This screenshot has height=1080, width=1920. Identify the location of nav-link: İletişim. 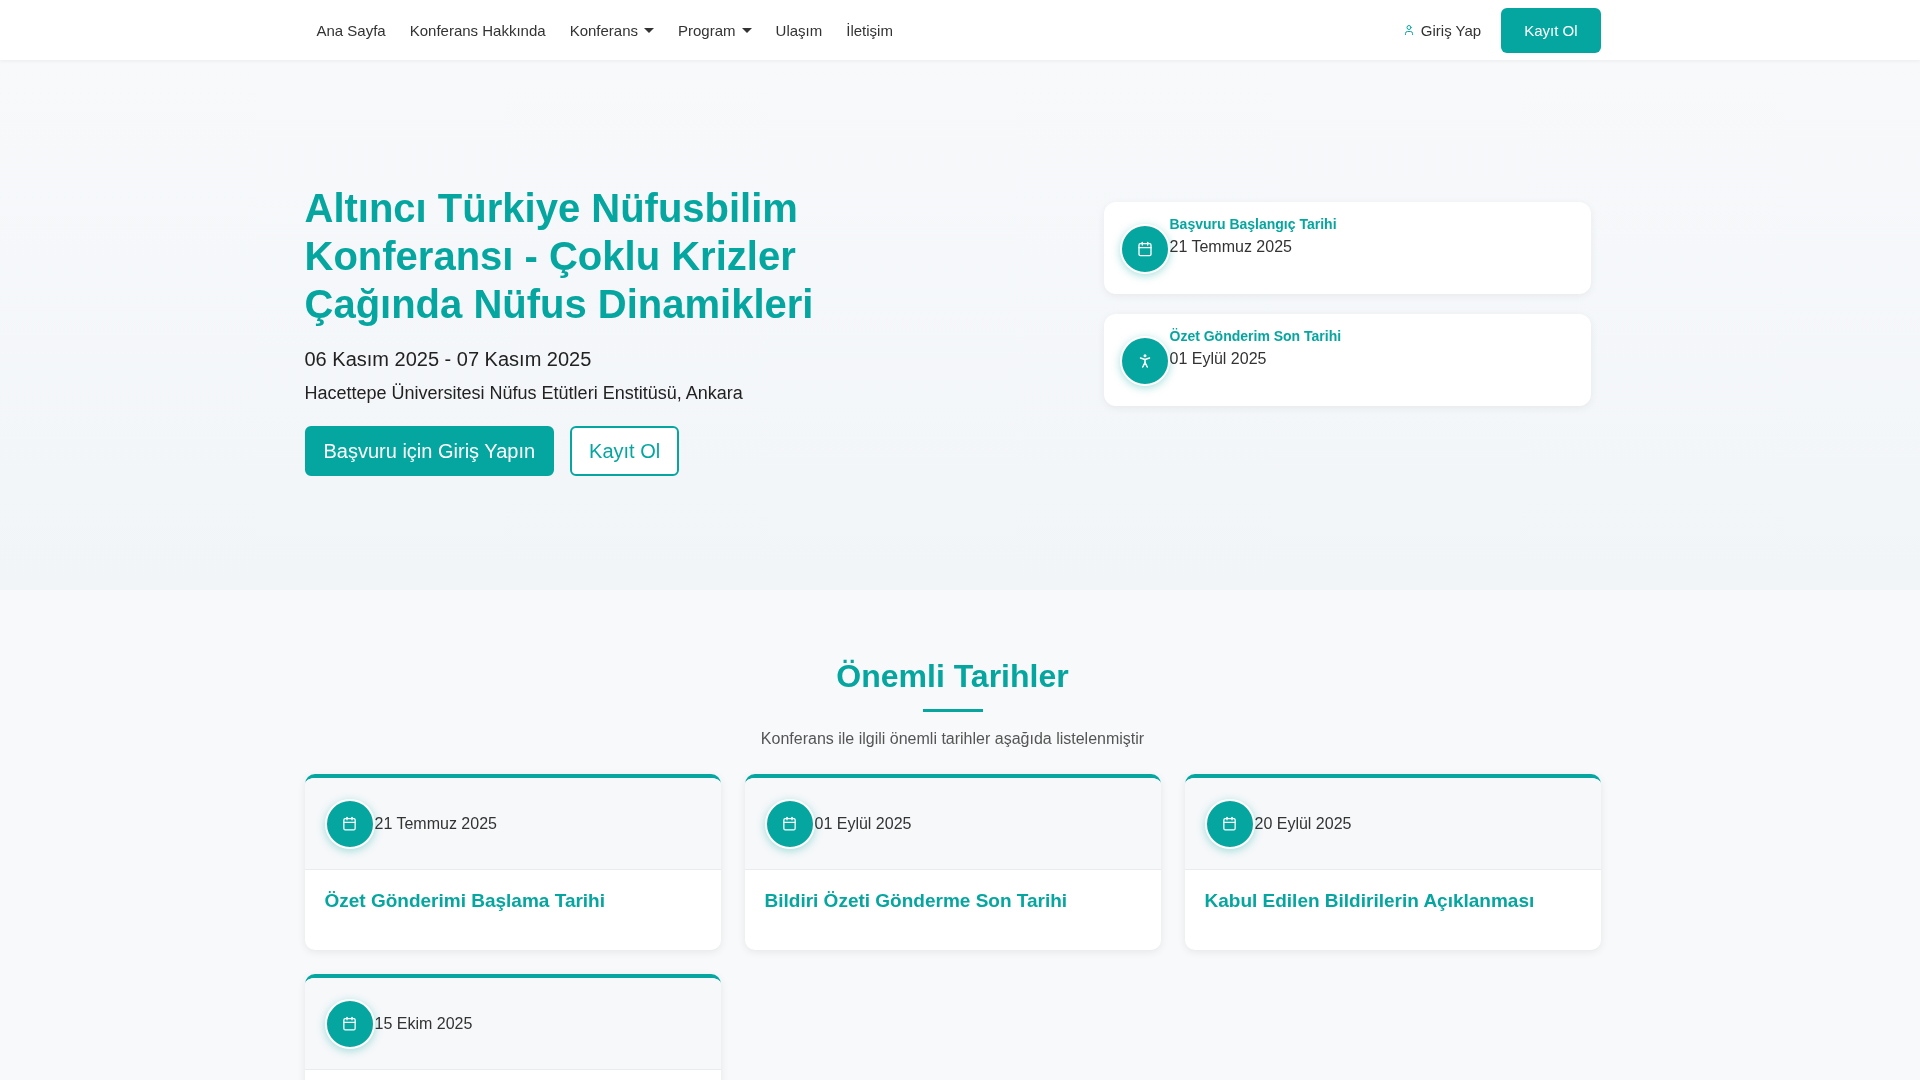
(869, 30).